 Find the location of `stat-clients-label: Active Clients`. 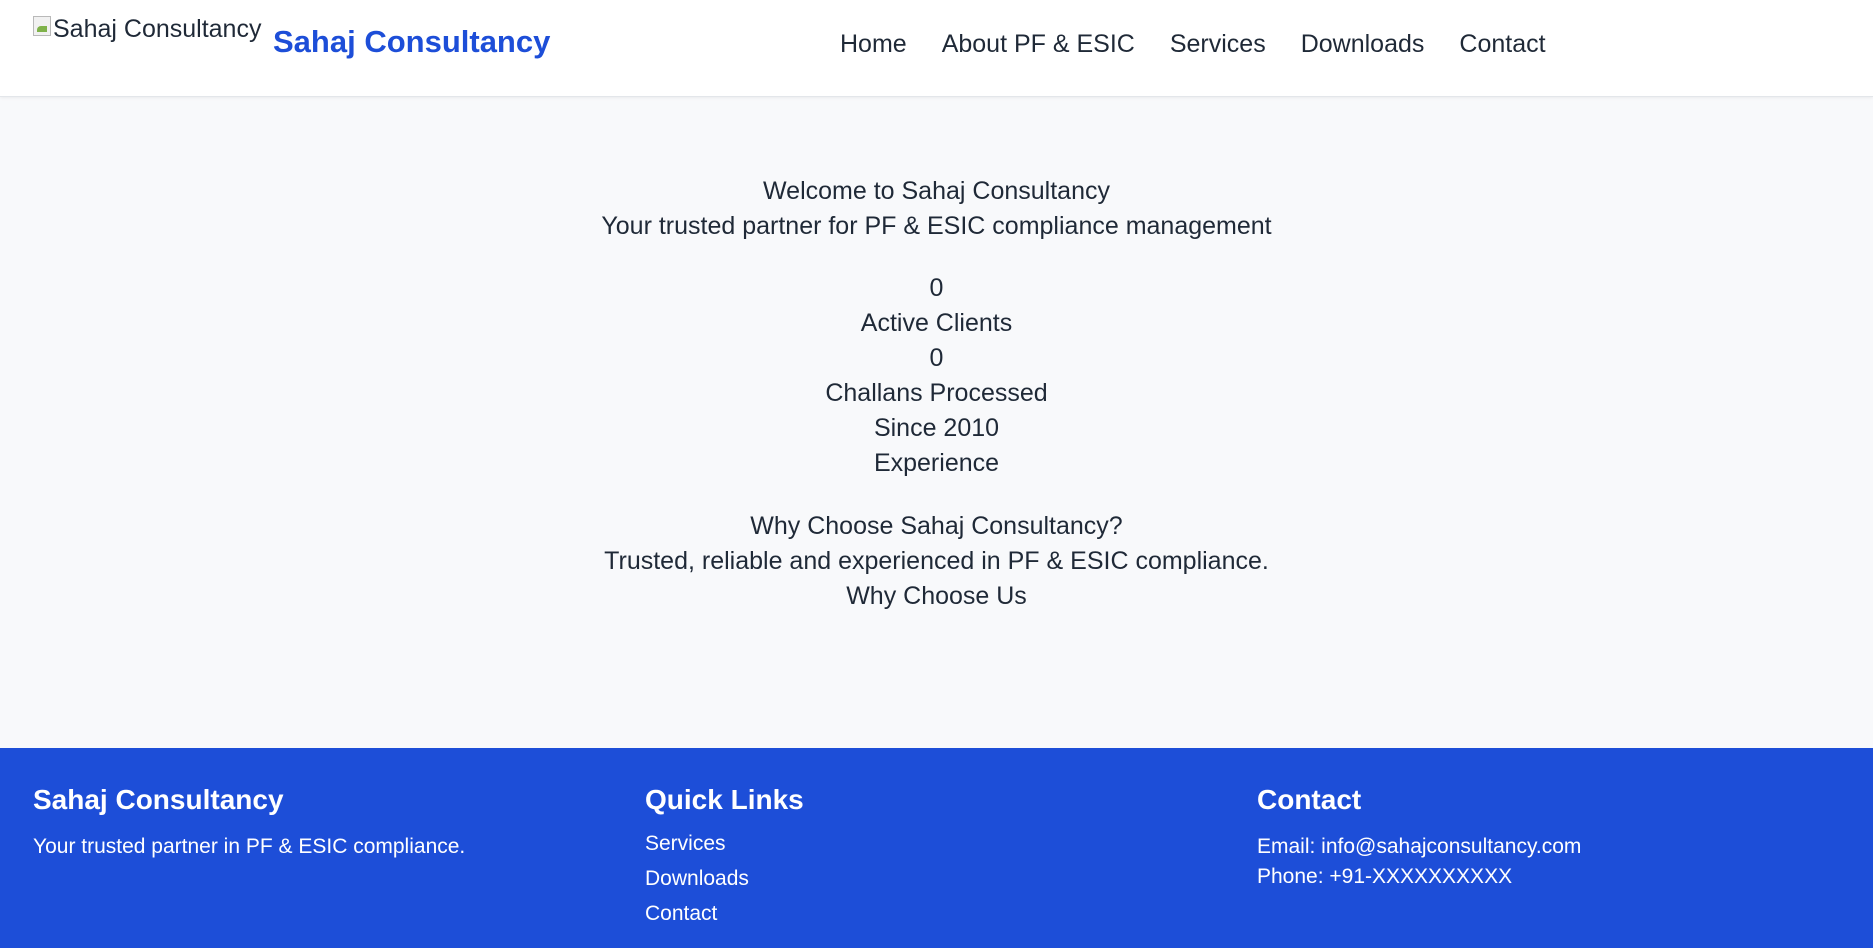

stat-clients-label: Active Clients is located at coordinates (936, 323).